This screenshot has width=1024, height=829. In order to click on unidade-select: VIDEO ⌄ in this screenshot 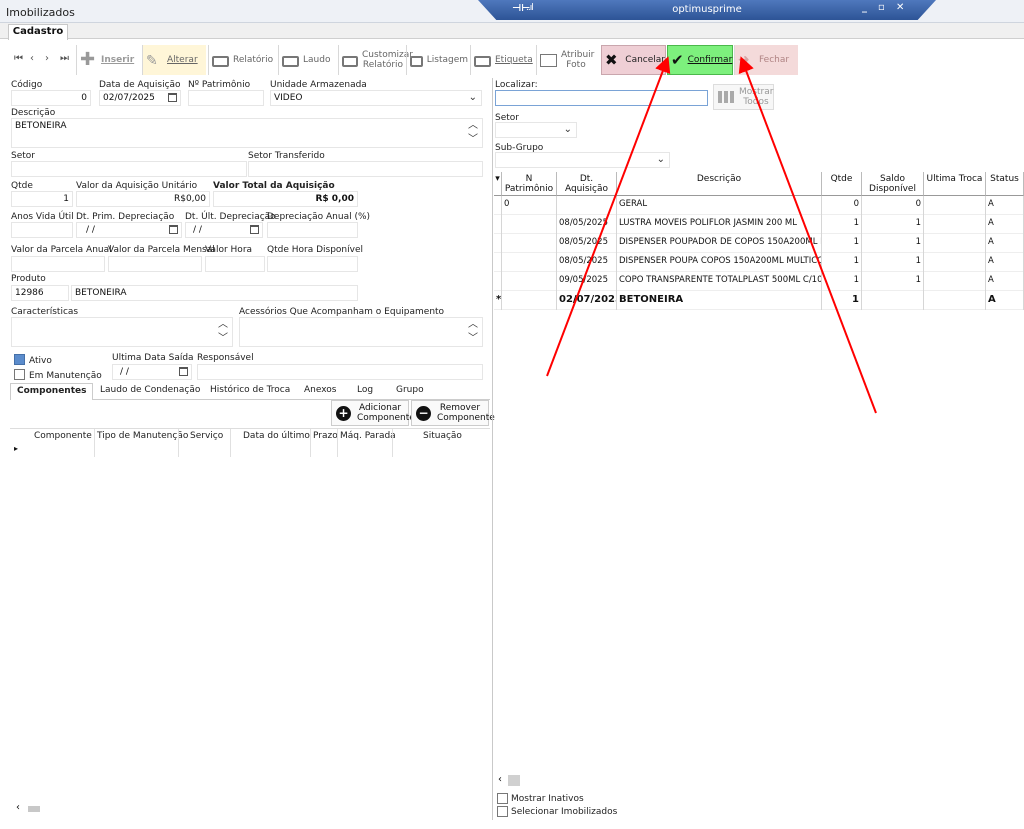, I will do `click(376, 98)`.